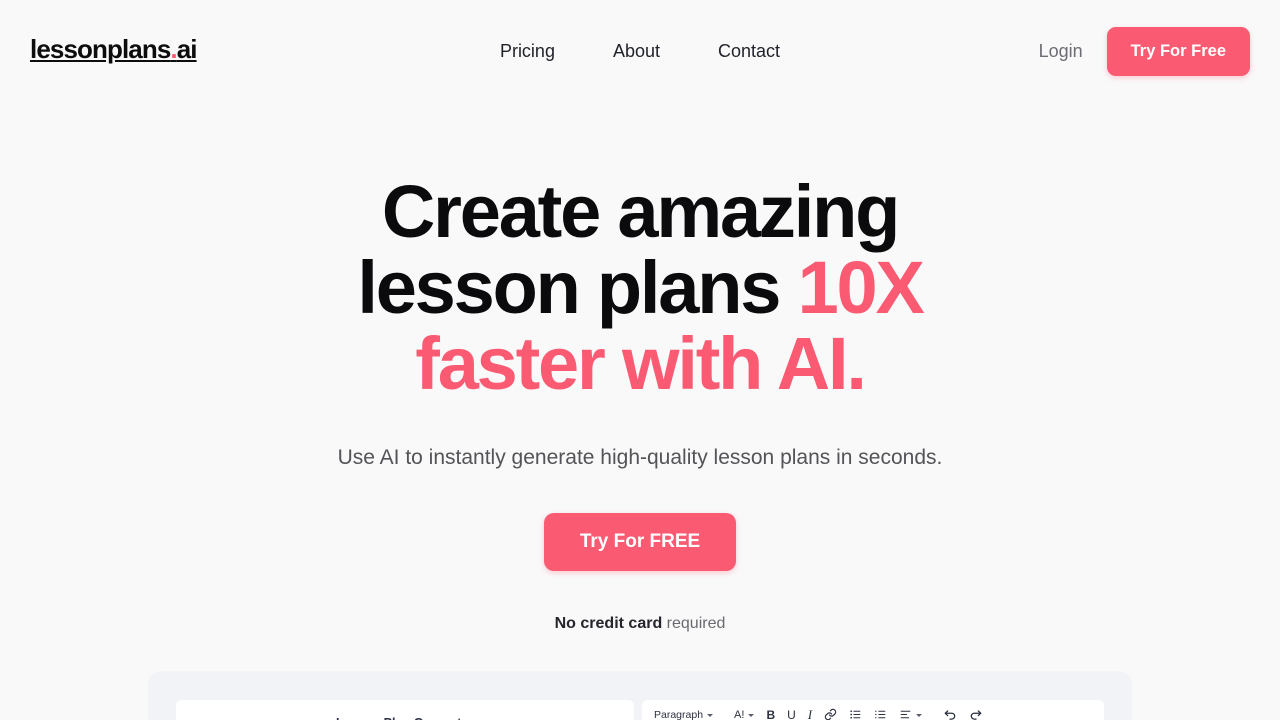  What do you see at coordinates (640, 211) in the screenshot?
I see `hero-heading-line-1: Create amazing` at bounding box center [640, 211].